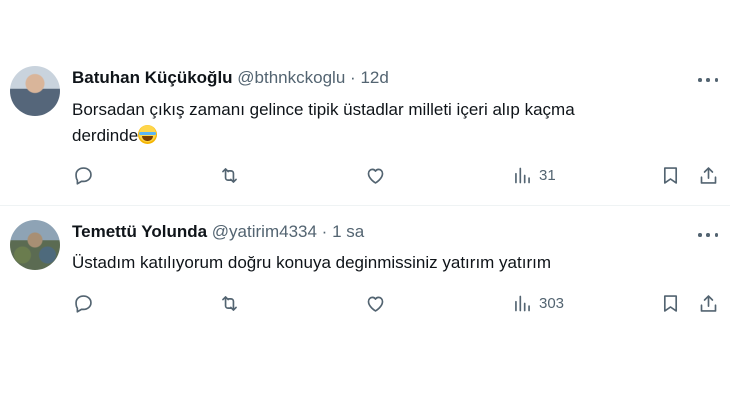 This screenshot has width=730, height=420. I want to click on timestamp: 12d, so click(374, 77).